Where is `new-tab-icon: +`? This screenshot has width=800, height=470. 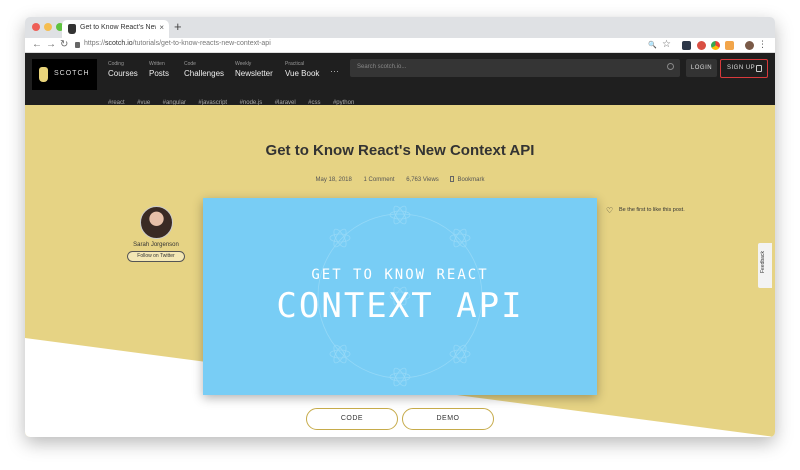
new-tab-icon: + is located at coordinates (178, 26).